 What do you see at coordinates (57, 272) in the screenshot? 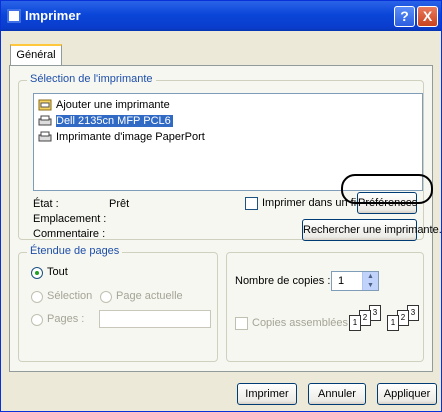
I see `radio-all-label: Tout` at bounding box center [57, 272].